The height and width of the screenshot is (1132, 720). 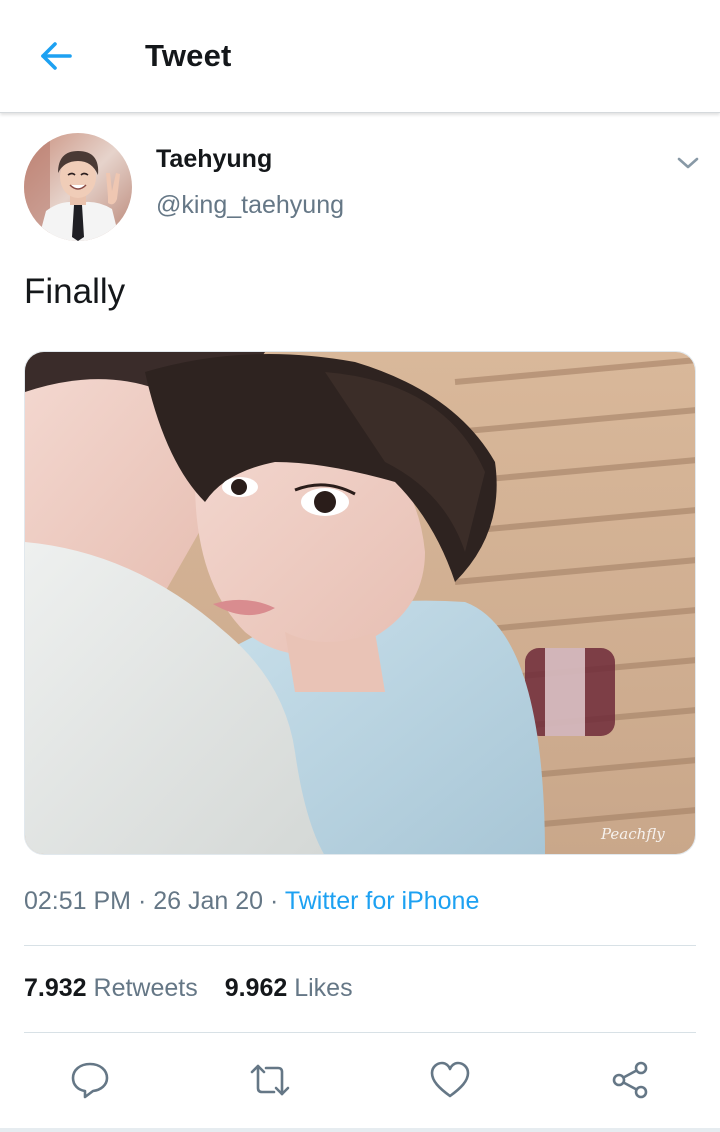 What do you see at coordinates (360, 1130) in the screenshot?
I see `bottom-divider` at bounding box center [360, 1130].